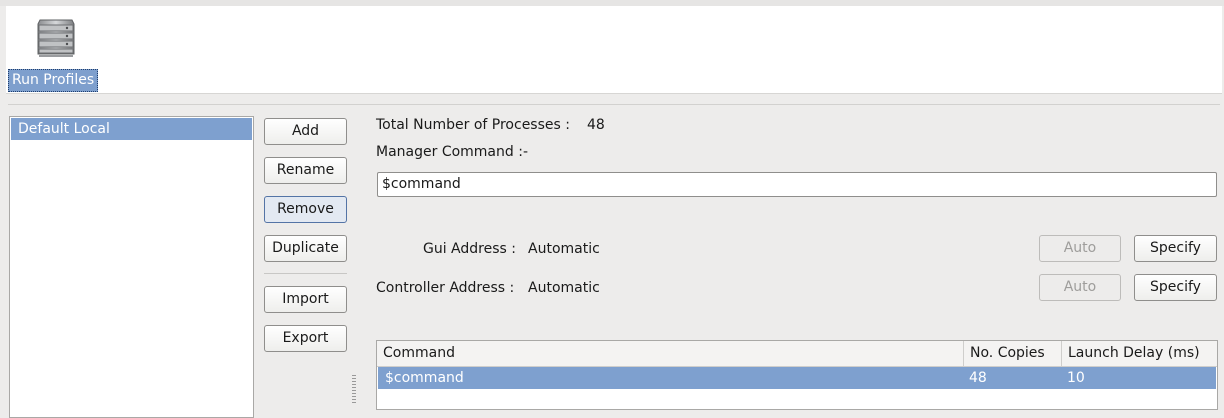 Image resolution: width=1224 pixels, height=418 pixels. Describe the element at coordinates (1080, 248) in the screenshot. I see `gui-auto-button: Auto` at that location.